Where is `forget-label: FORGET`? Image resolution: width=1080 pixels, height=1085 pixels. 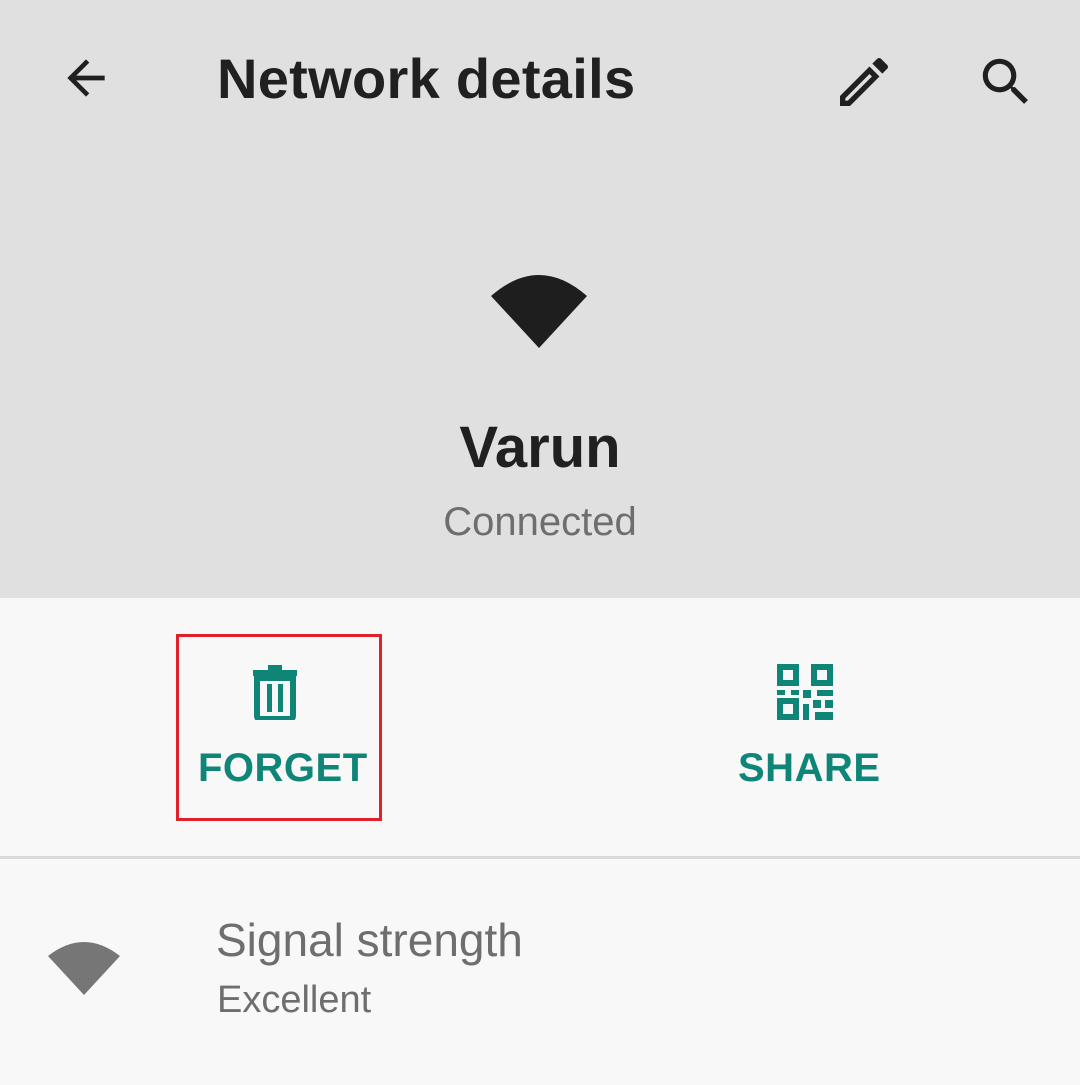 forget-label: FORGET is located at coordinates (283, 768).